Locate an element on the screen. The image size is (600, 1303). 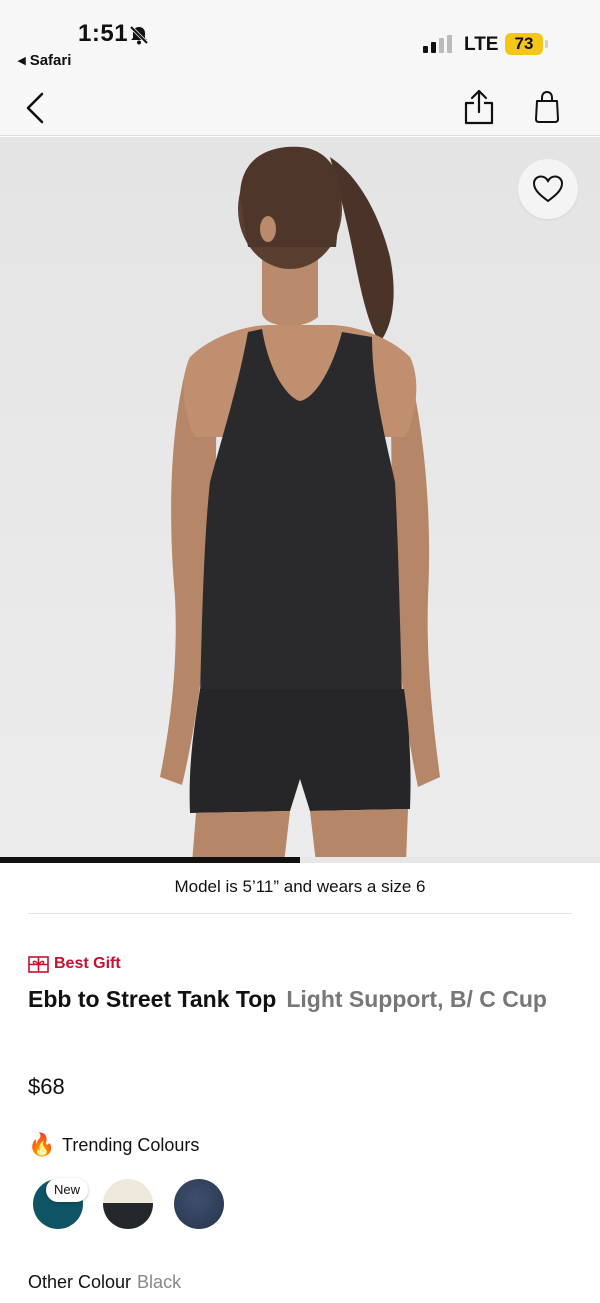
signal-icon is located at coordinates (437, 44).